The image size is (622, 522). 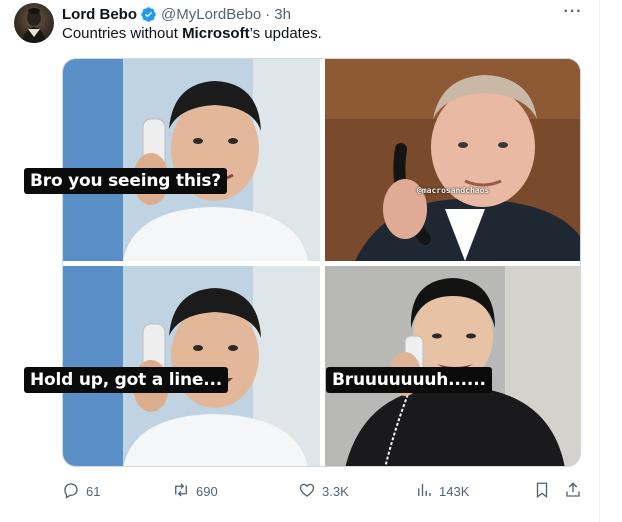 What do you see at coordinates (125, 181) in the screenshot?
I see `meme-caption: Bro you seeing this?` at bounding box center [125, 181].